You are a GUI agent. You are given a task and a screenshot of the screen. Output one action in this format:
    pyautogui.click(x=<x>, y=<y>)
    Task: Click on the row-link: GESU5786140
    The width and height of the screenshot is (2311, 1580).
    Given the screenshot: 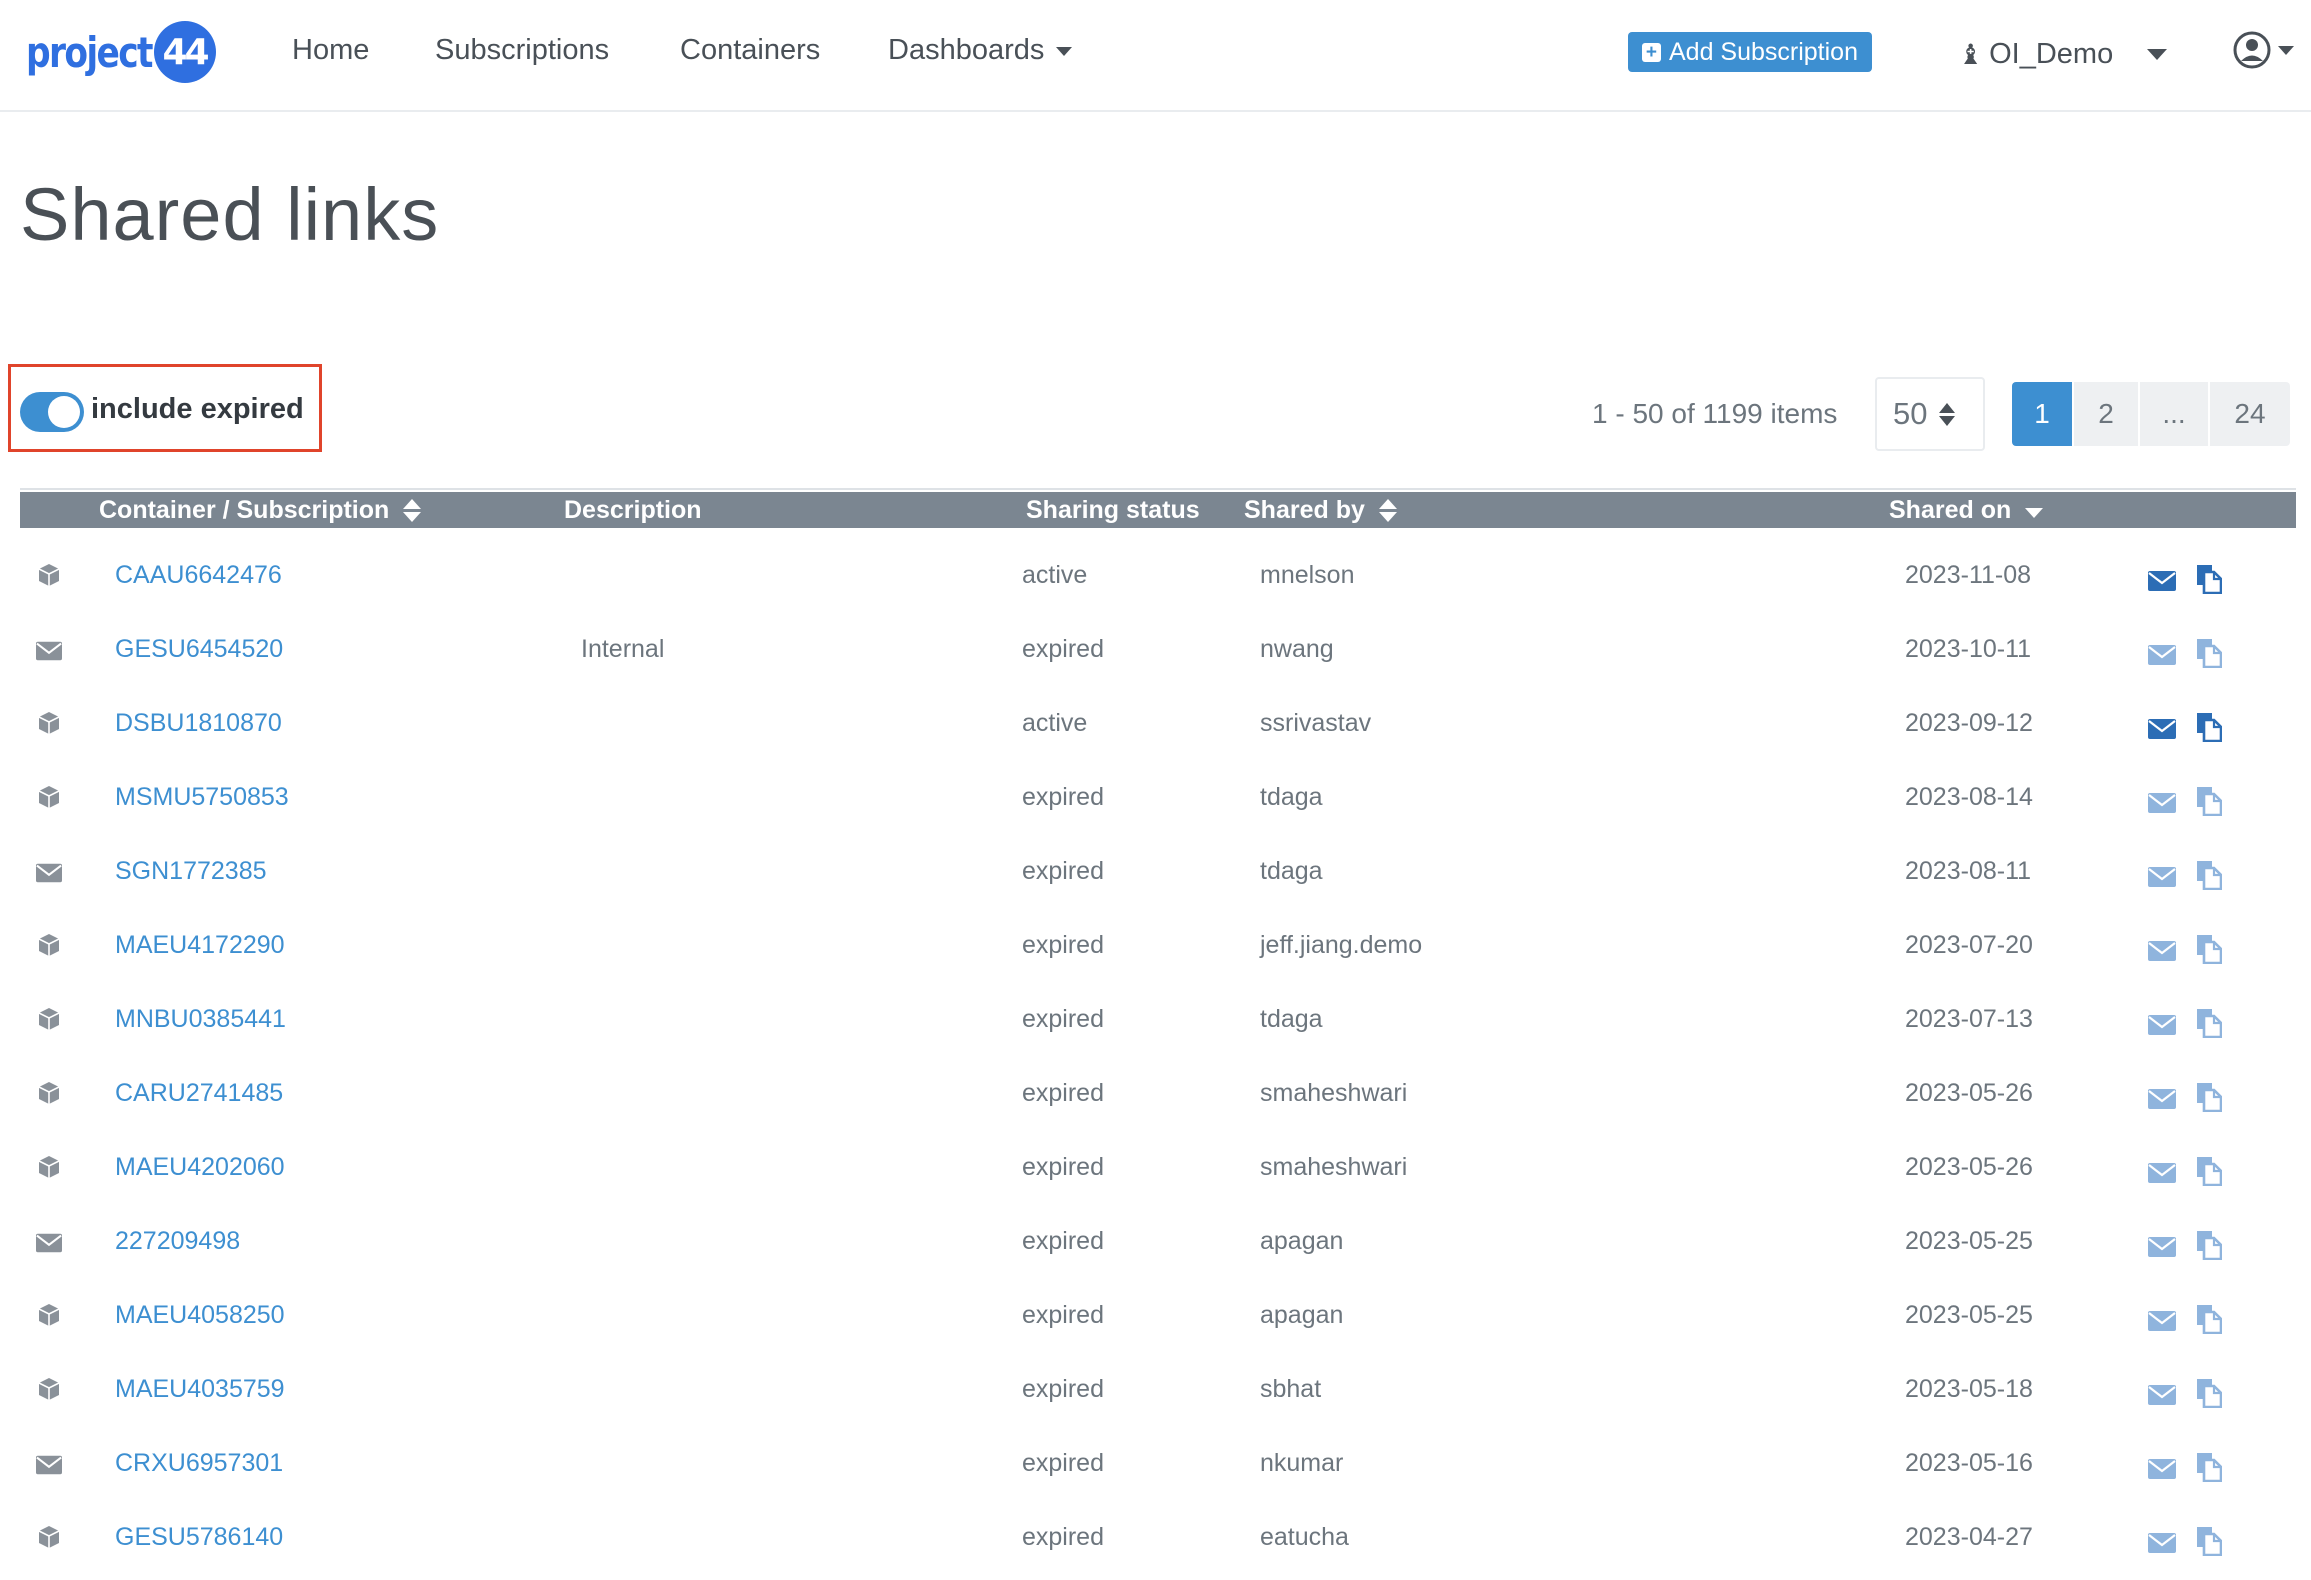 What is the action you would take?
    pyautogui.click(x=199, y=1537)
    